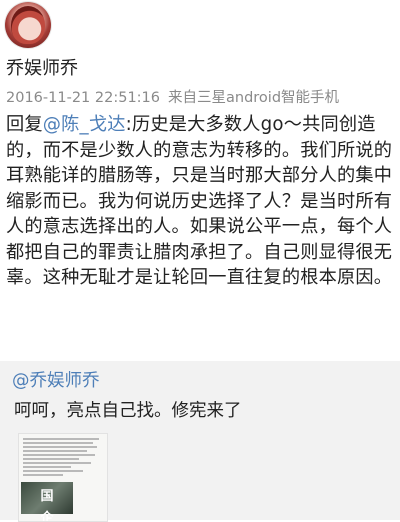  What do you see at coordinates (128, 411) in the screenshot?
I see `retweet-text: 呵呵，亮点自己找。修宪来了` at bounding box center [128, 411].